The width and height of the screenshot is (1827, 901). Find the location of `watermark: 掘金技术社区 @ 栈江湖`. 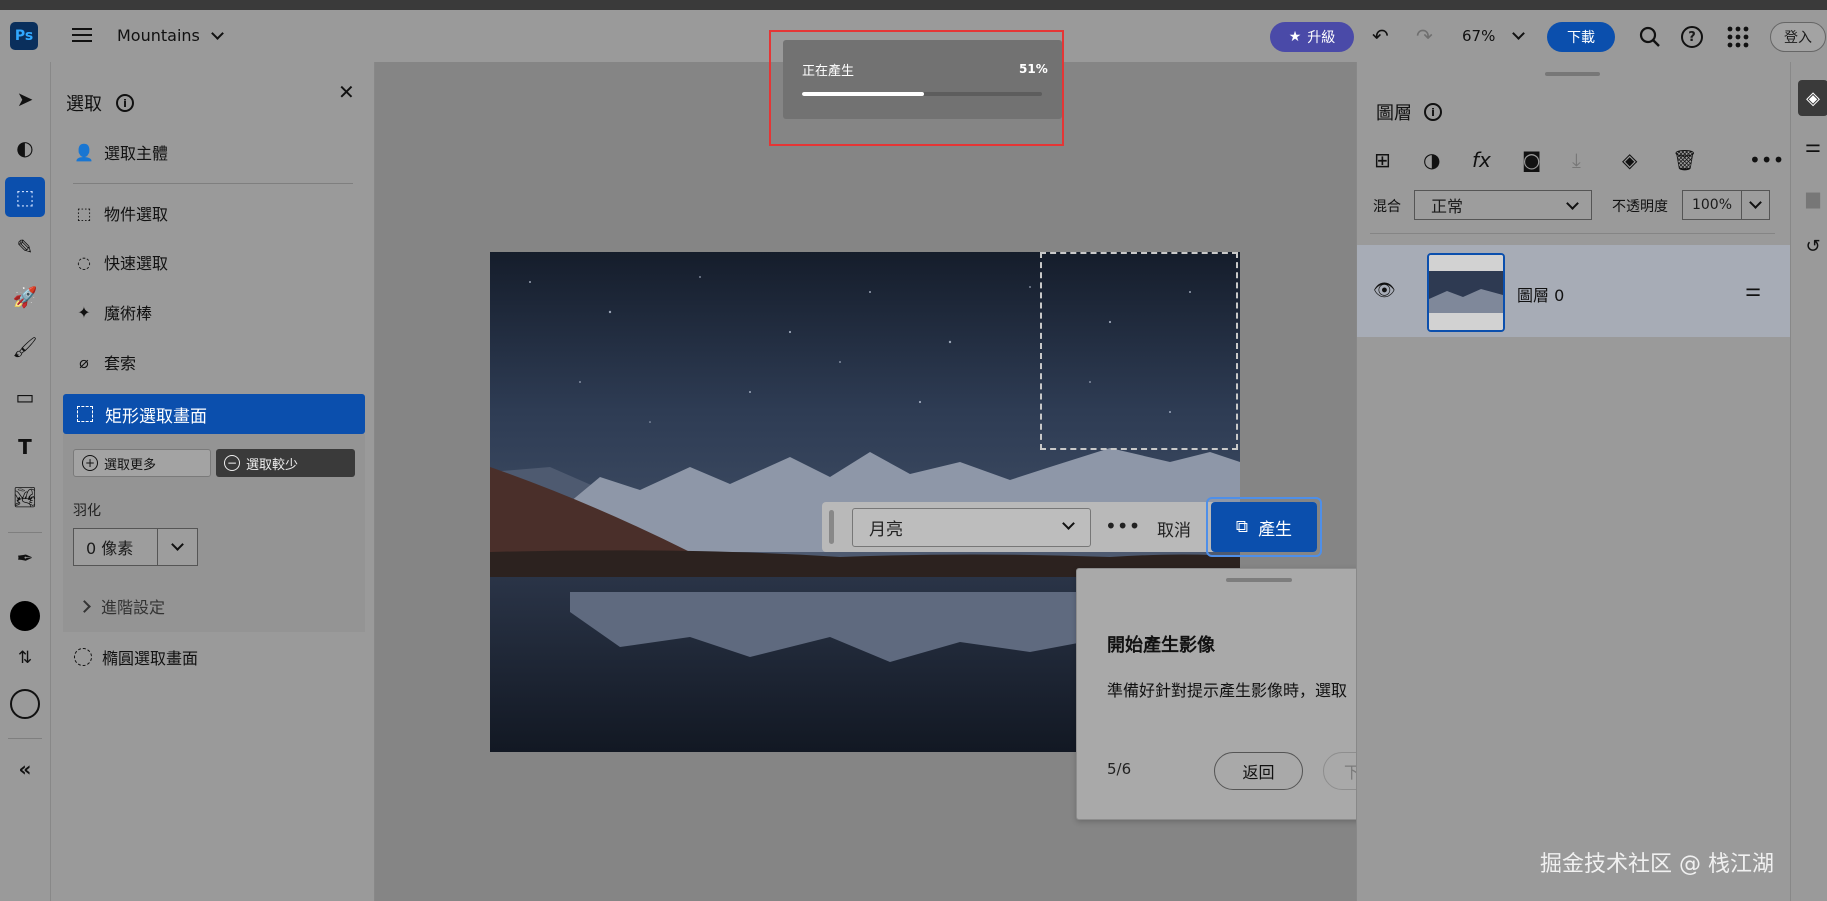

watermark: 掘金技术社区 @ 栈江湖 is located at coordinates (1657, 864).